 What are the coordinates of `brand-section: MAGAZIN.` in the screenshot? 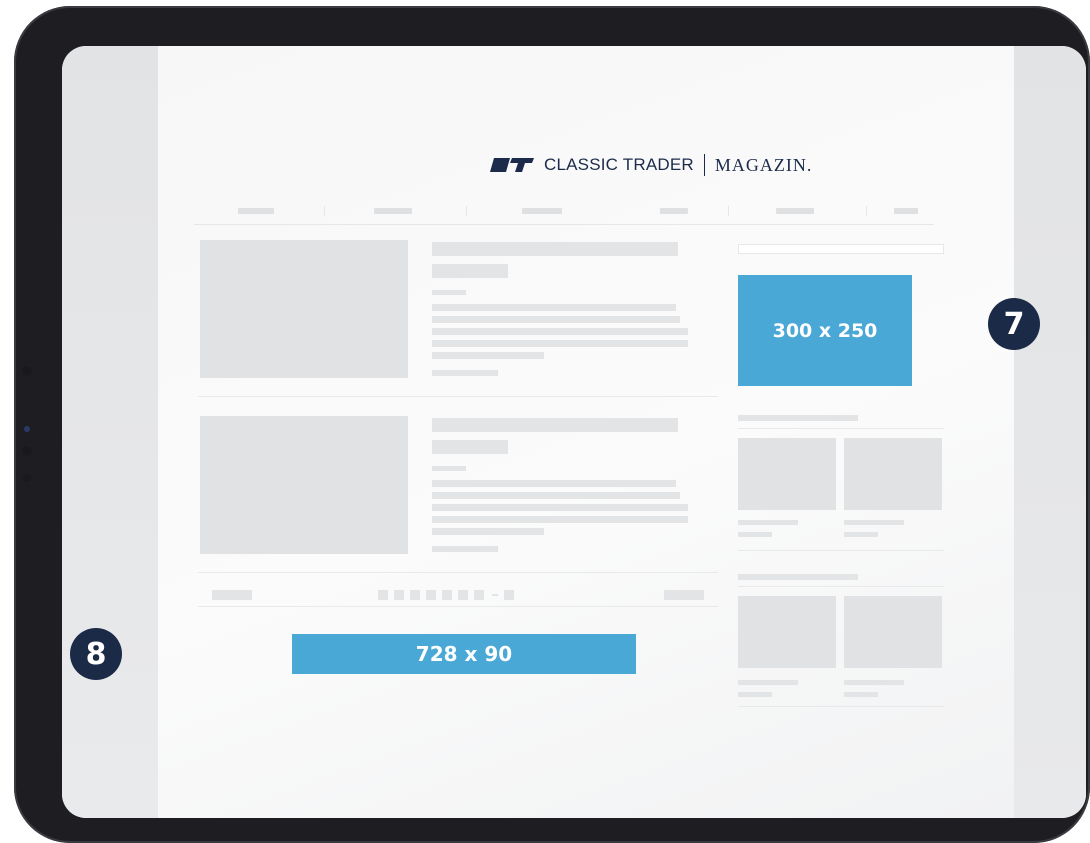 It's located at (763, 164).